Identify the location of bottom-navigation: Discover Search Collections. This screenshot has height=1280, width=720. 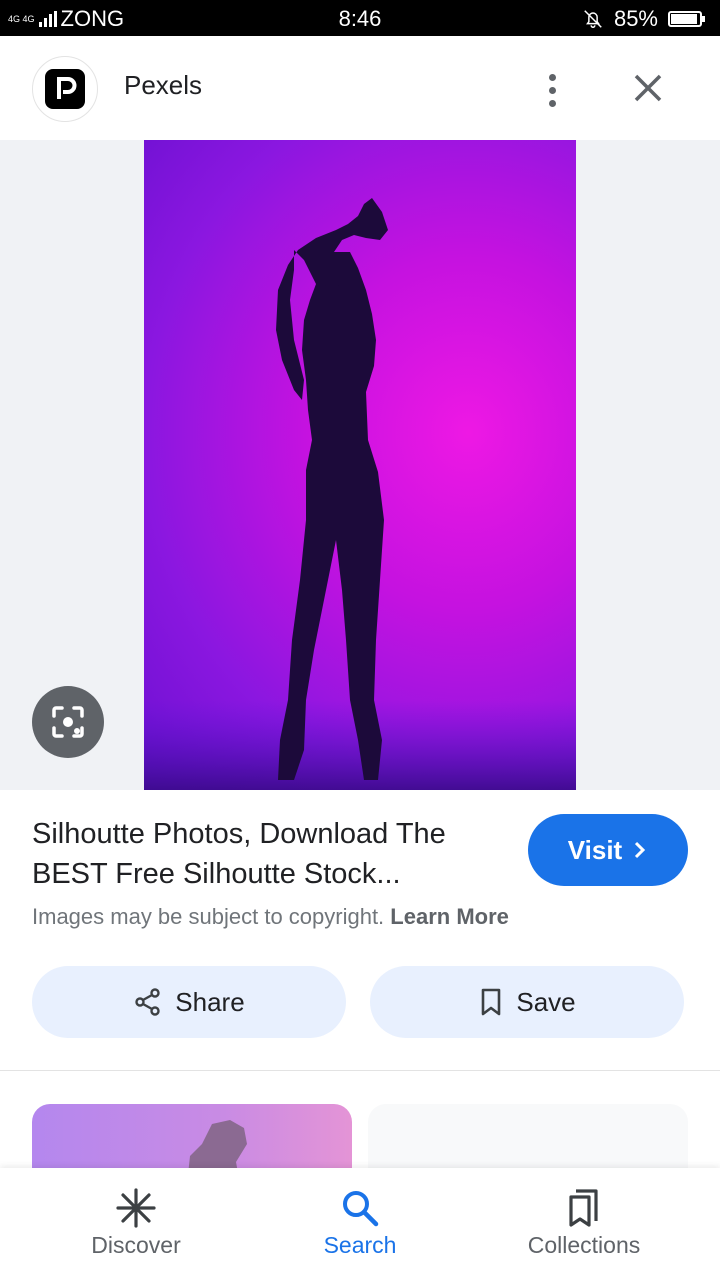
(360, 1224).